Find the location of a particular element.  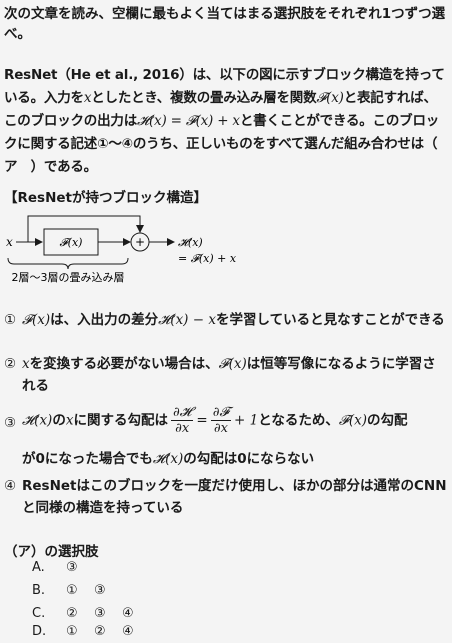

resnet-block-diagram: x 𝓕(x) + 𝓗(x) = 𝓕(x) + x 2層〜3層の畳み込み層 is located at coordinates (226, 246).